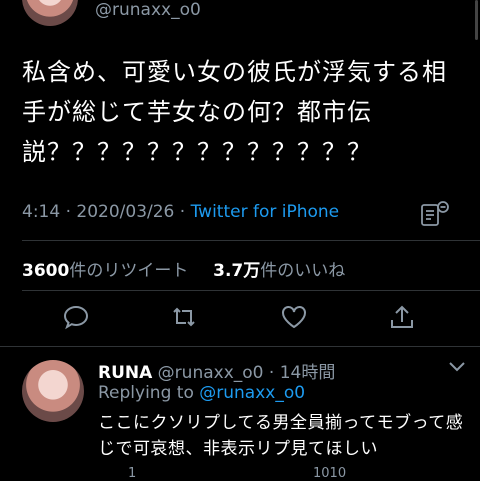 The image size is (480, 481). What do you see at coordinates (294, 317) in the screenshot?
I see `heart-icon` at bounding box center [294, 317].